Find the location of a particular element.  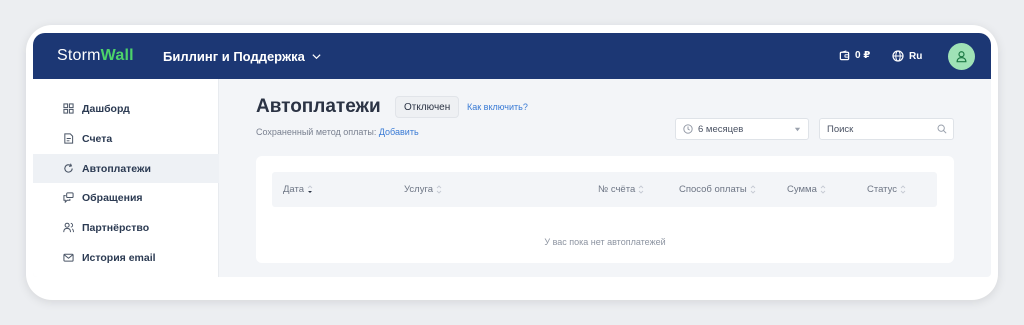

refresh-icon is located at coordinates (68, 168).